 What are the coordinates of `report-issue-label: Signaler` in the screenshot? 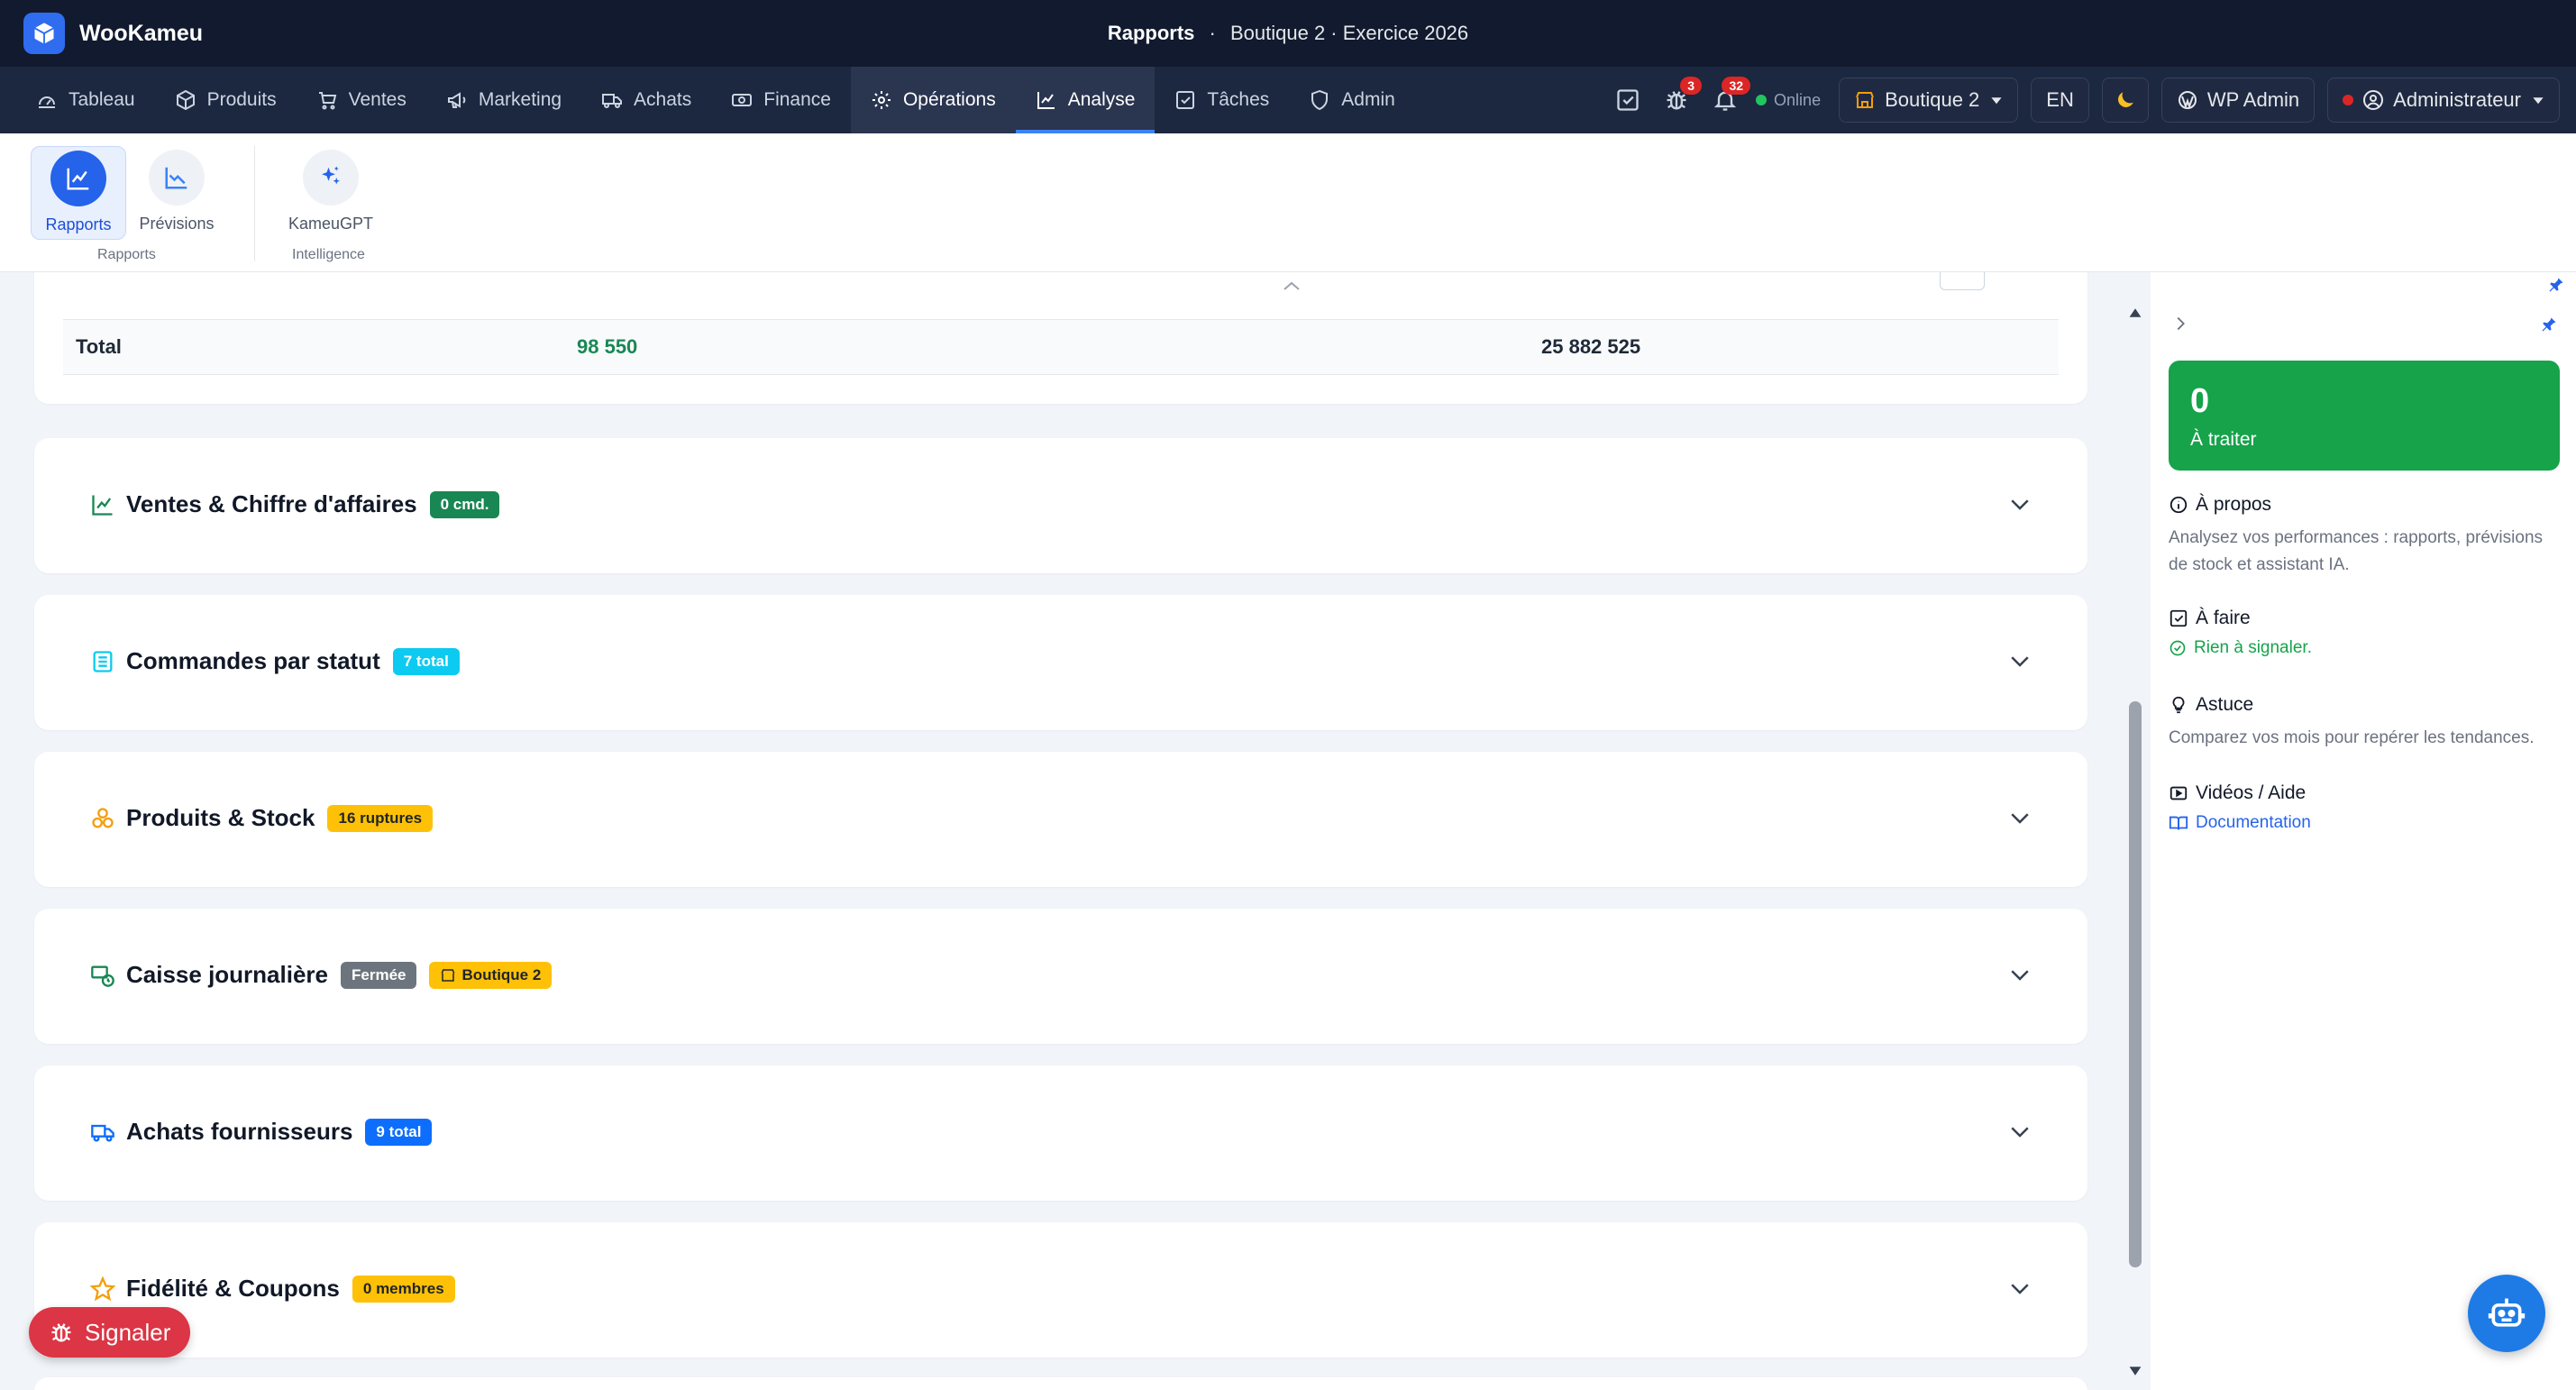 It's located at (128, 1332).